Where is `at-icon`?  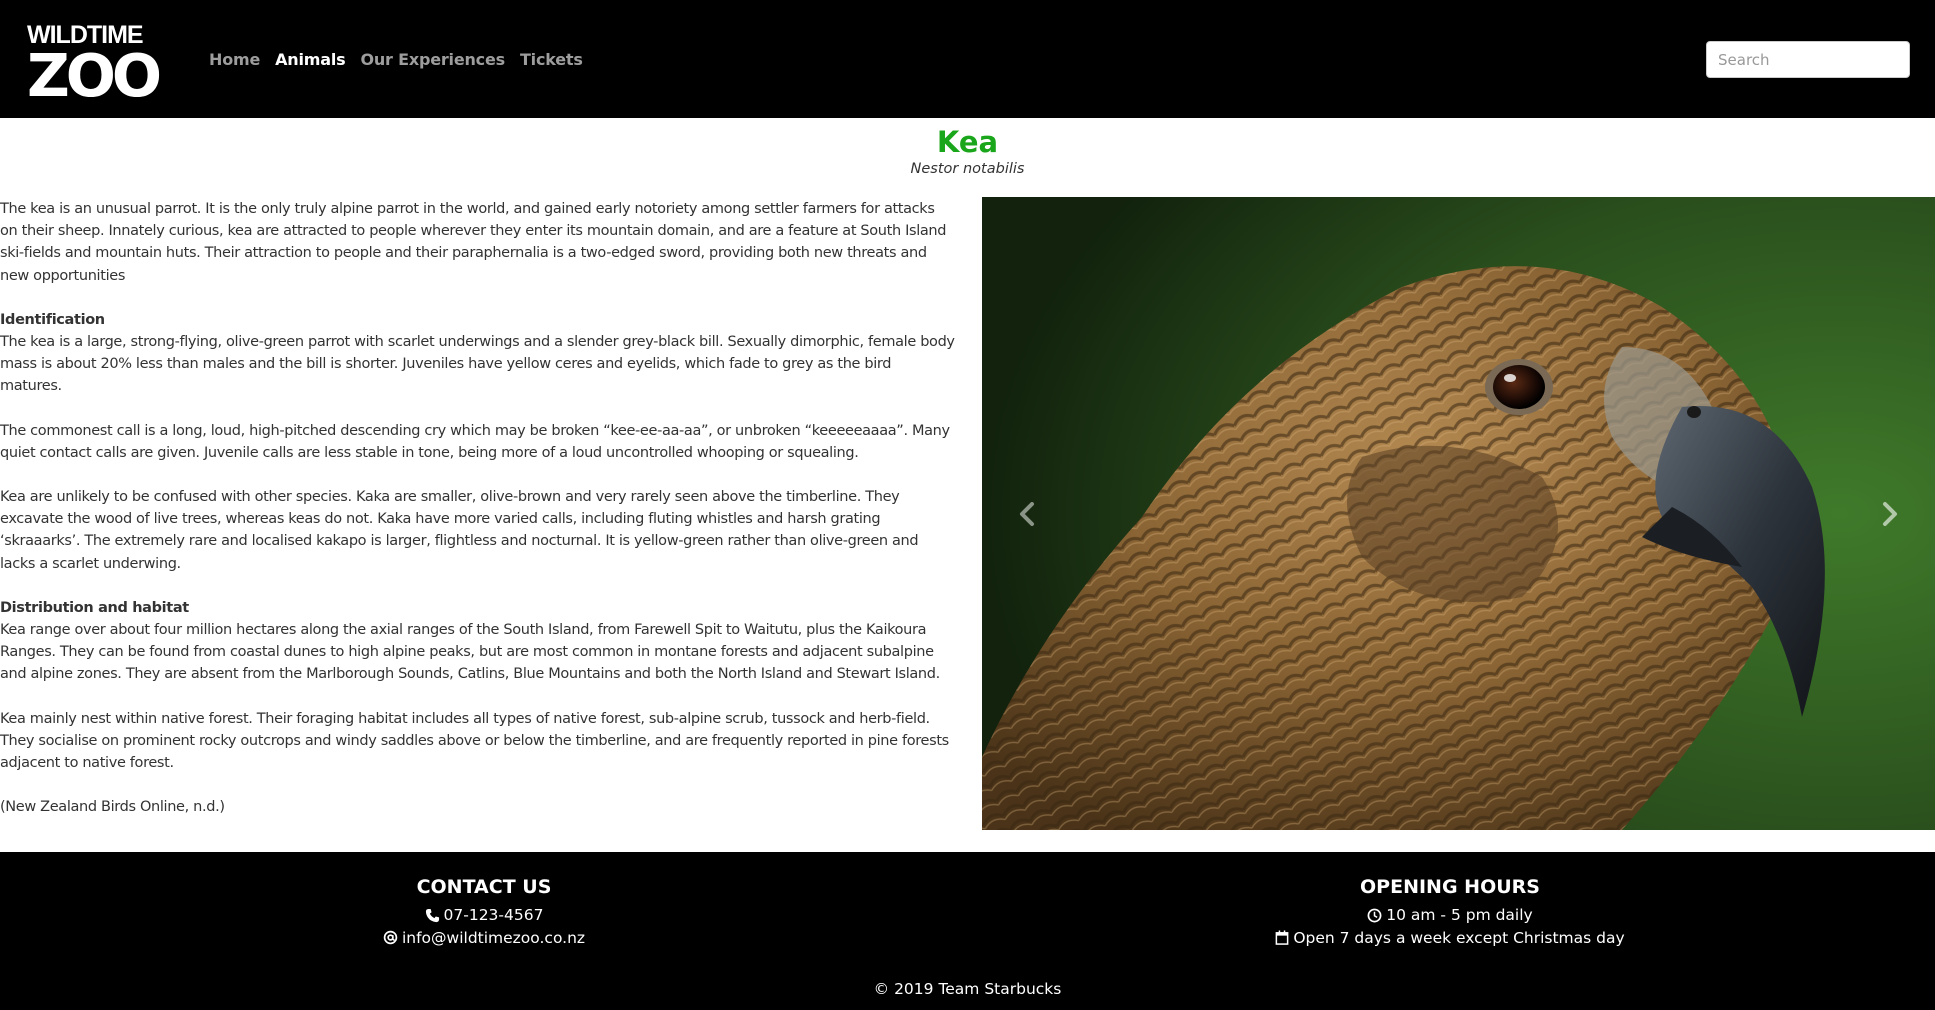 at-icon is located at coordinates (390, 937).